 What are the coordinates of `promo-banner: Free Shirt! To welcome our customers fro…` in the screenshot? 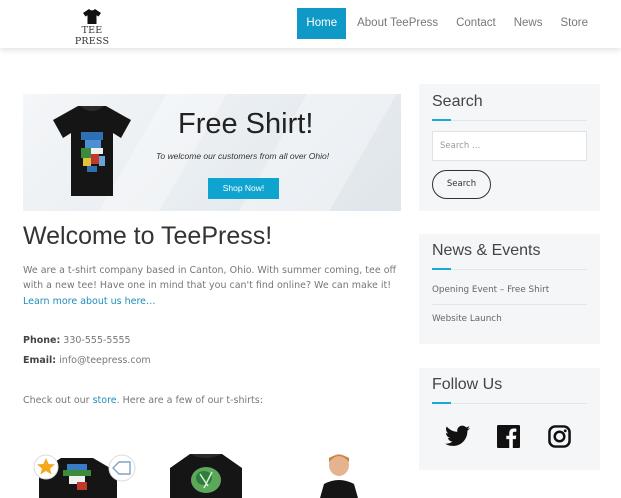 It's located at (212, 152).